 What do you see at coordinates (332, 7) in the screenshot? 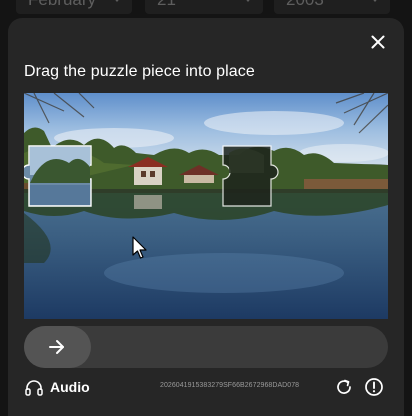
I see `year-select: 2003` at bounding box center [332, 7].